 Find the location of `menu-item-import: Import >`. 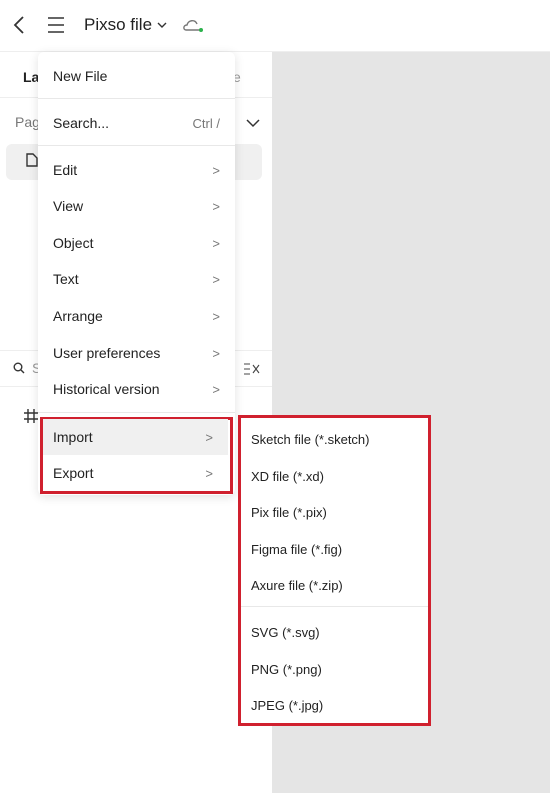

menu-item-import: Import > is located at coordinates (135, 437).